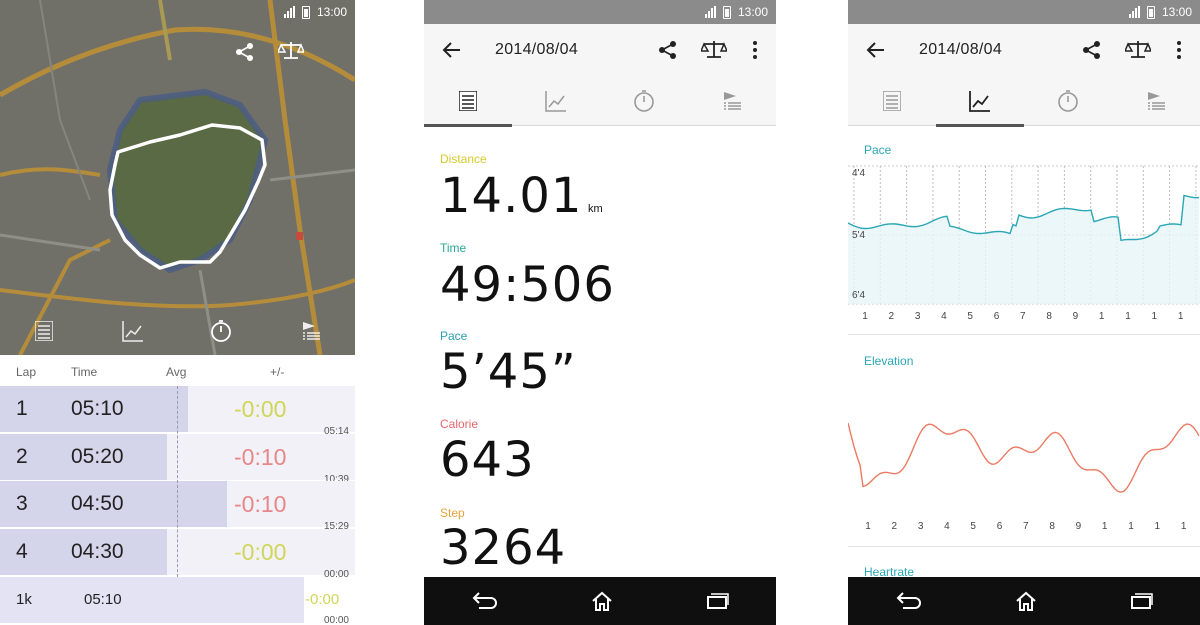 The width and height of the screenshot is (1200, 625). I want to click on pace-x-tick: 8, so click(1049, 316).